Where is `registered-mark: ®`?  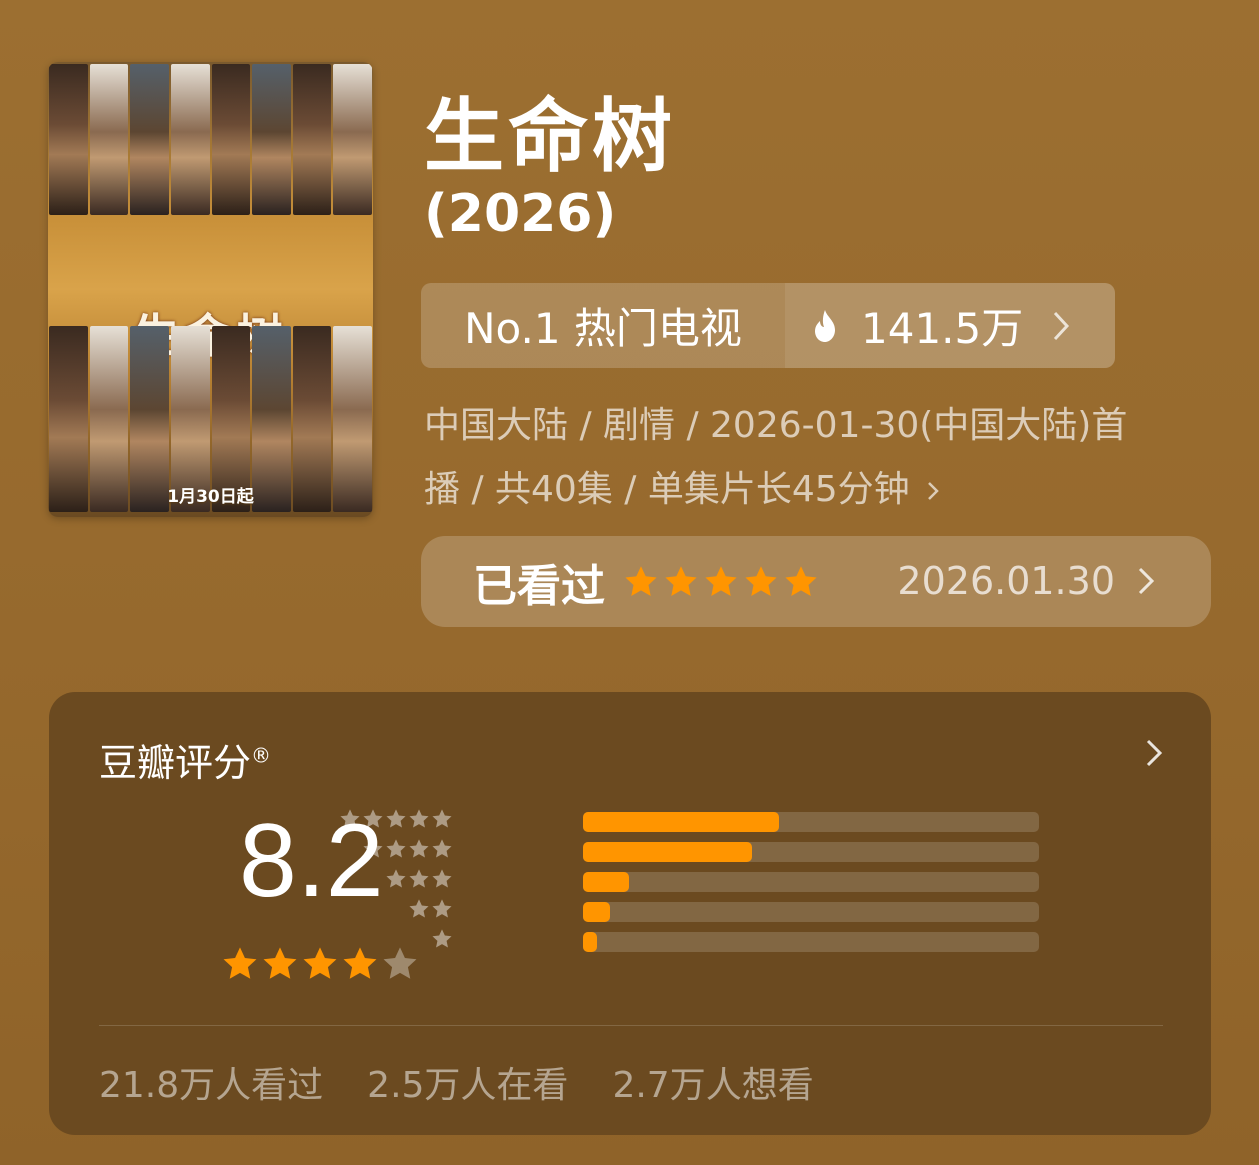
registered-mark: ® is located at coordinates (261, 755).